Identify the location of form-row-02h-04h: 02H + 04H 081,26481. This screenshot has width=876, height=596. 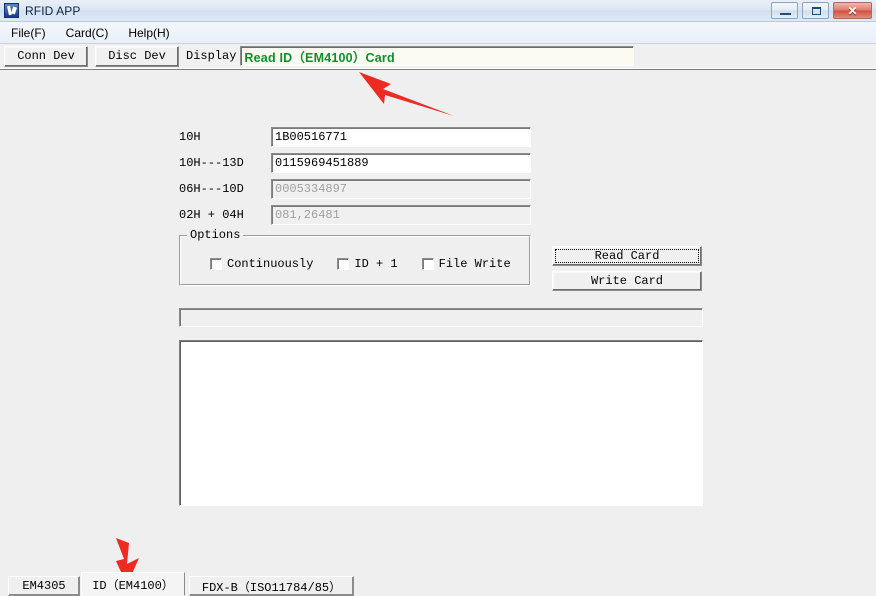
(355, 215).